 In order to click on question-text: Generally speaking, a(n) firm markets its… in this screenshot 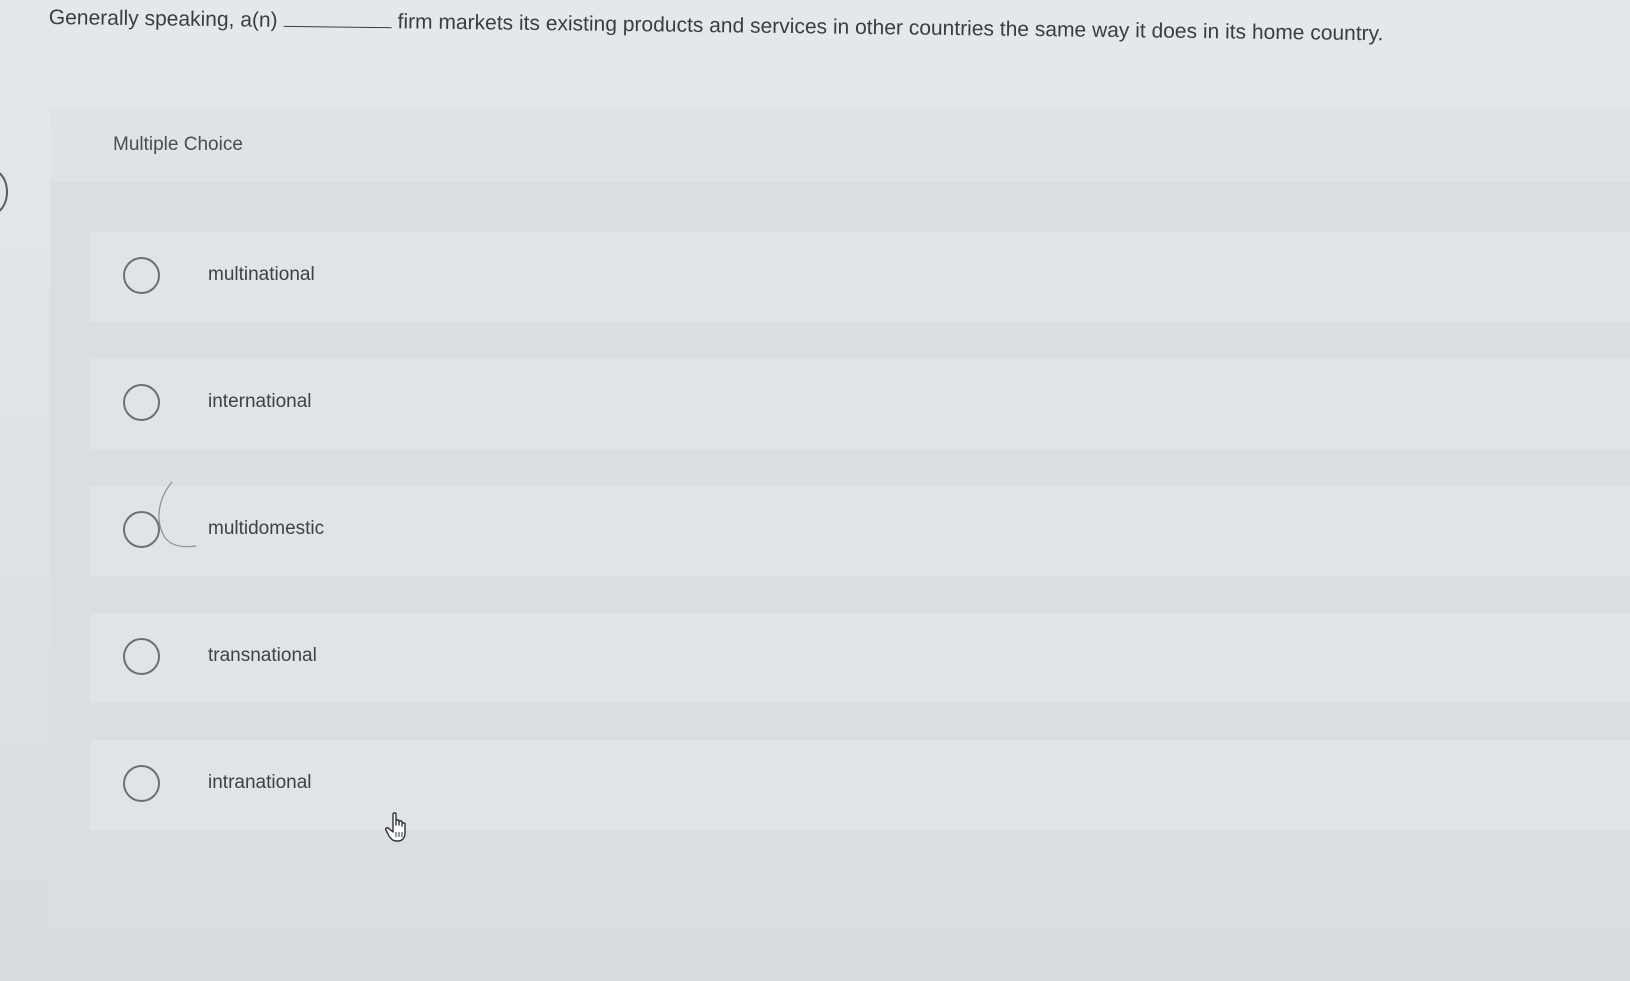, I will do `click(829, 27)`.